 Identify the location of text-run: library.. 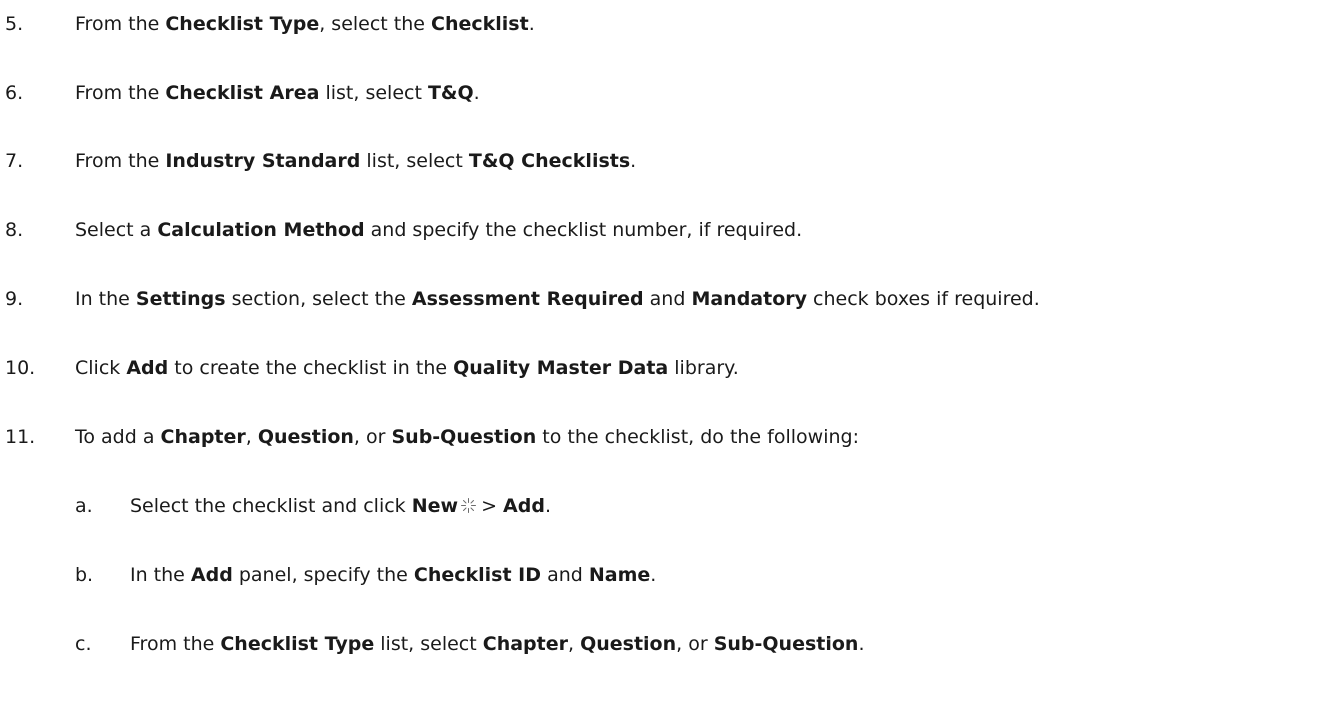
(703, 368).